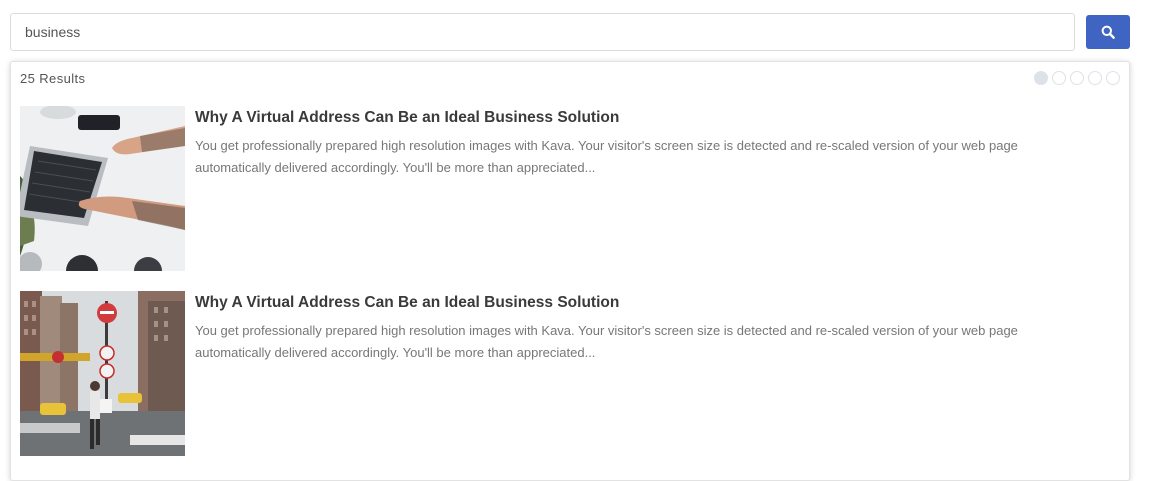 The image size is (1157, 481). I want to click on search-icon, so click(1108, 32).